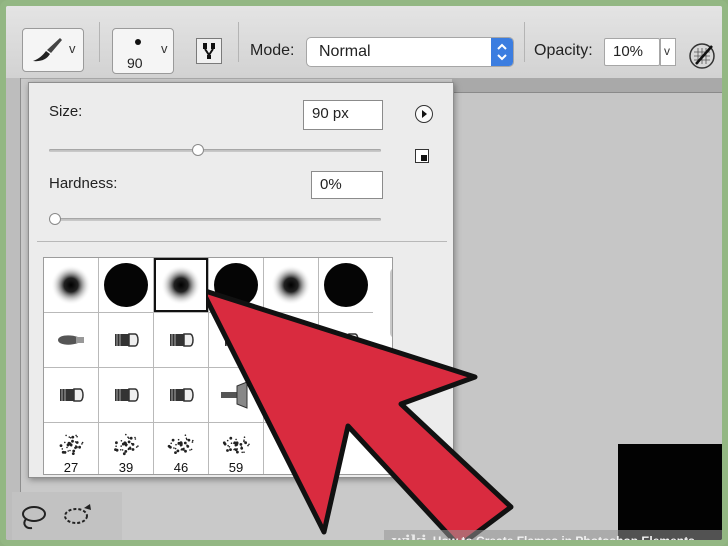  I want to click on brush-settings-icon, so click(209, 51).